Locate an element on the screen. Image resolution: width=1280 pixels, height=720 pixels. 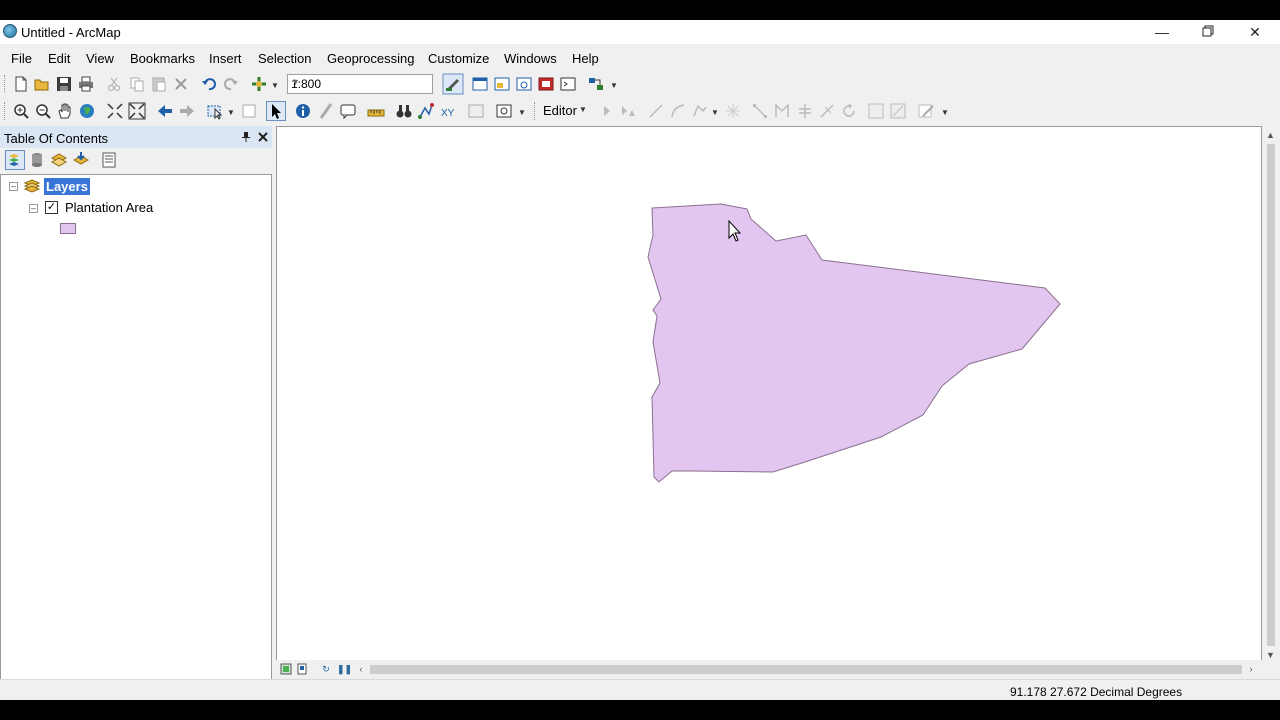
editor-menu-button: Editor is located at coordinates (560, 110).